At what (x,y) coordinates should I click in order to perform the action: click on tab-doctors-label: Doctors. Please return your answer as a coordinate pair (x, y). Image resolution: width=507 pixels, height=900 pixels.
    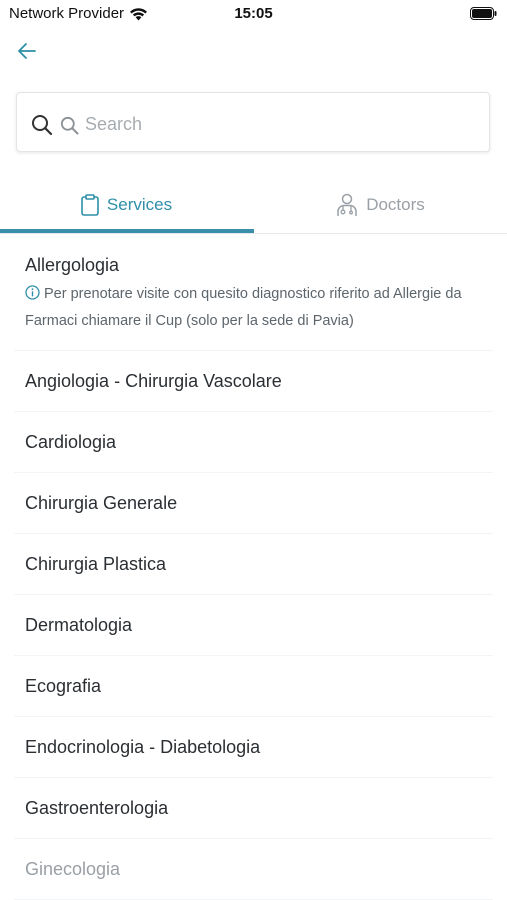
    Looking at the image, I should click on (395, 204).